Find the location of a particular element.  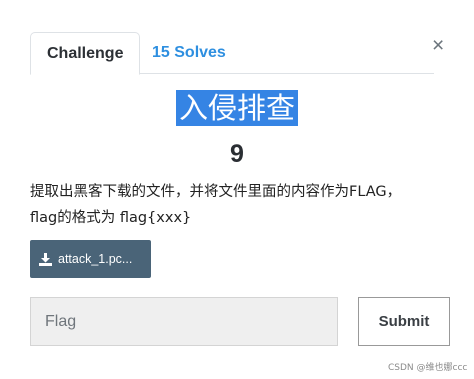

tab-solves: 15 Solves is located at coordinates (189, 53).